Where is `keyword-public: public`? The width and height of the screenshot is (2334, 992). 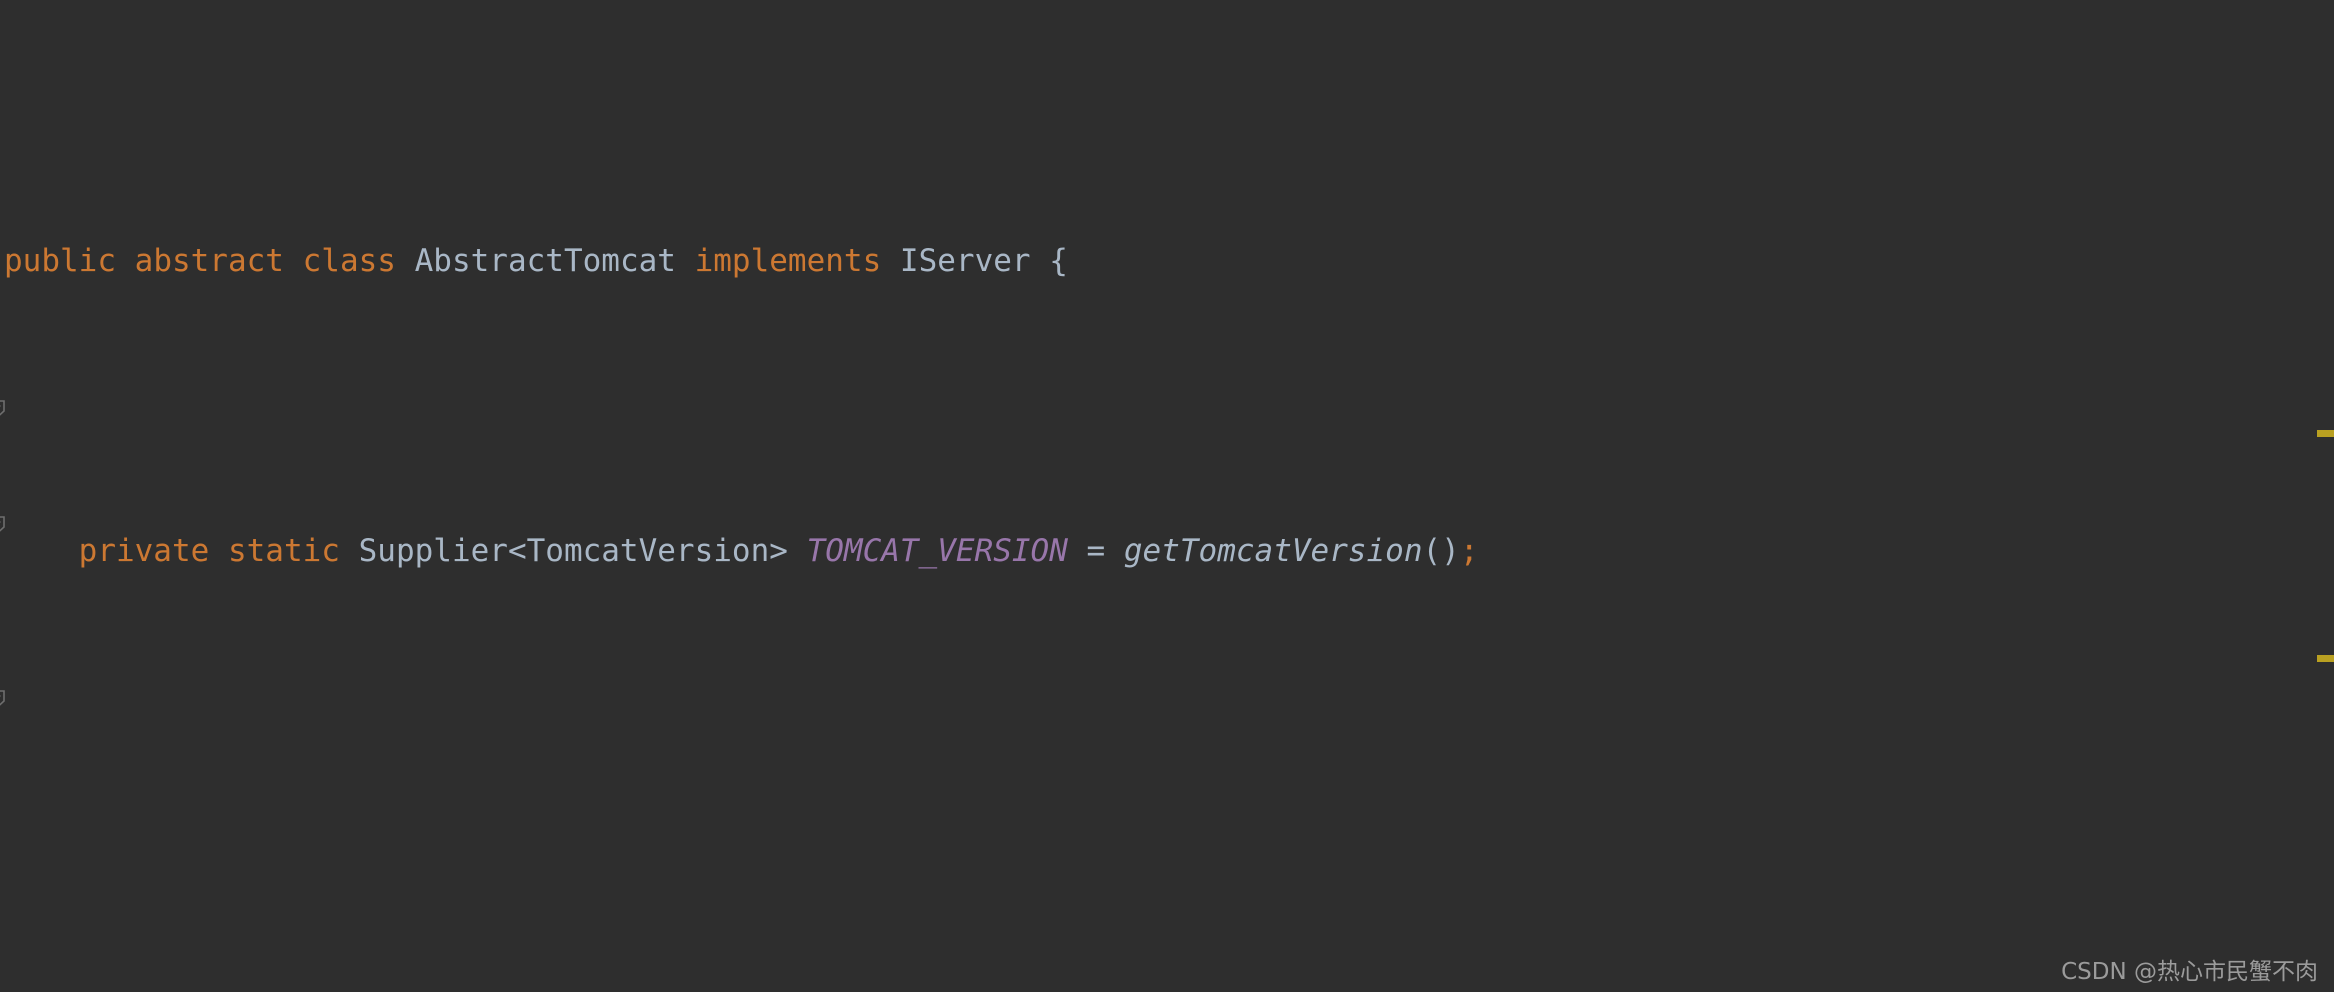
keyword-public: public is located at coordinates (60, 261).